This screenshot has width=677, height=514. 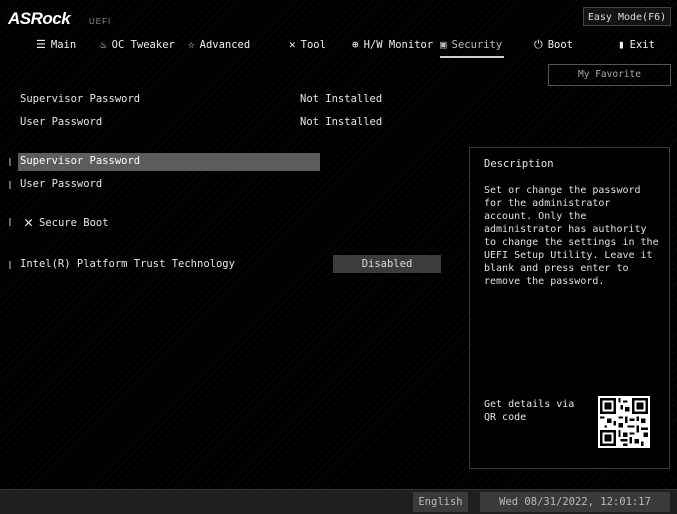 I want to click on menu-item-label: Supervisor Password, so click(x=80, y=161).